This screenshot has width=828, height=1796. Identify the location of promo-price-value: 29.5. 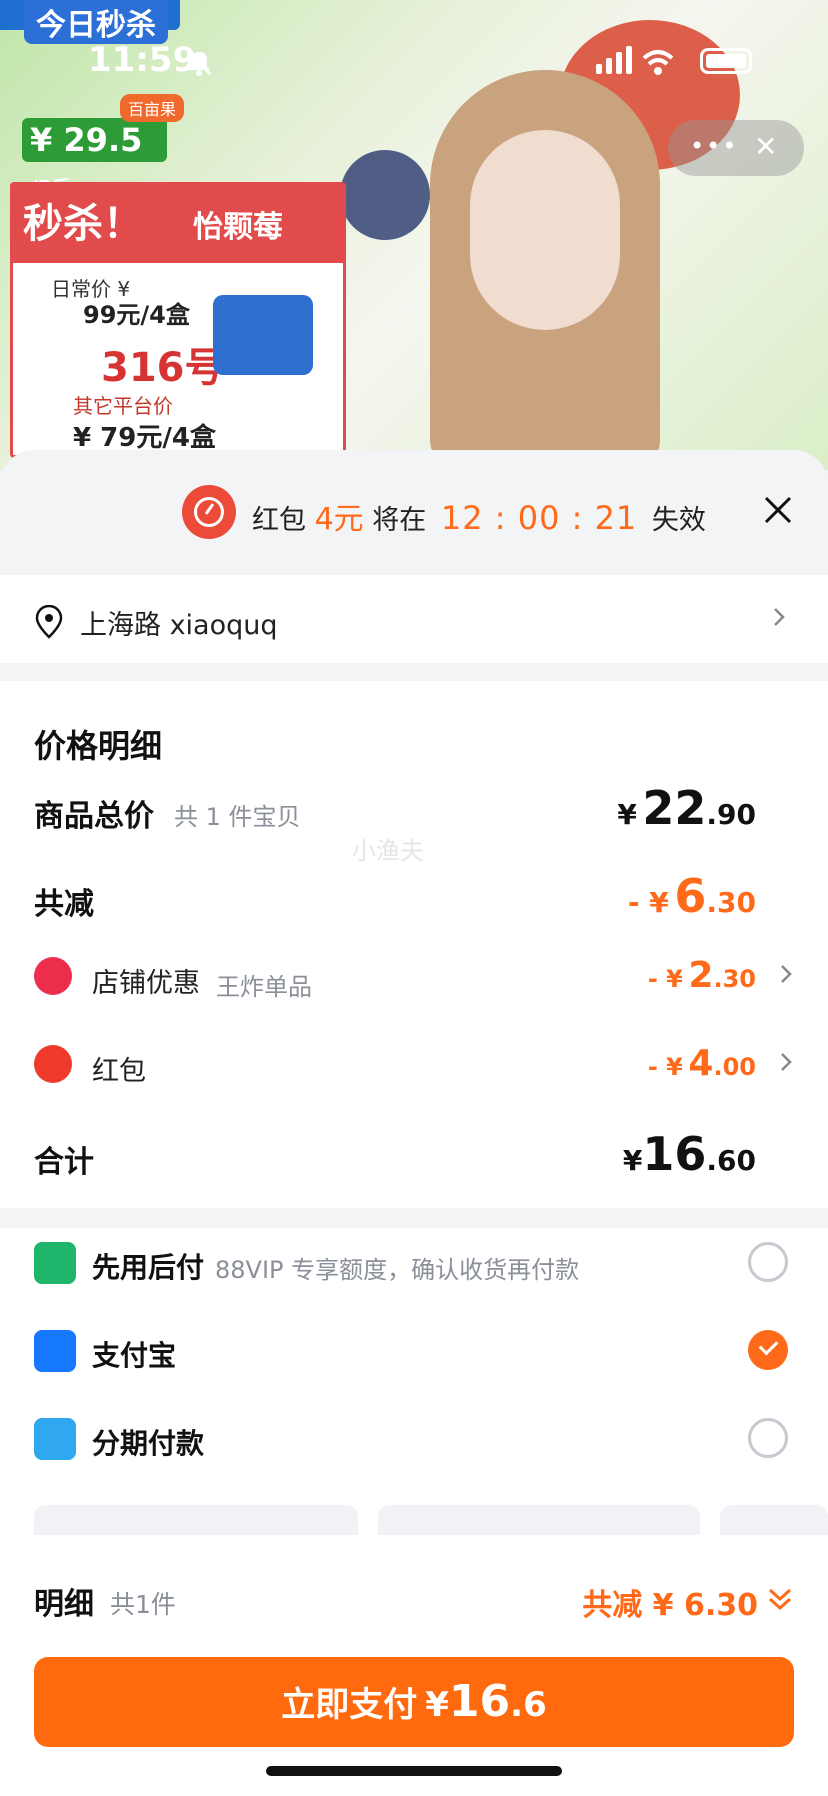
(103, 140).